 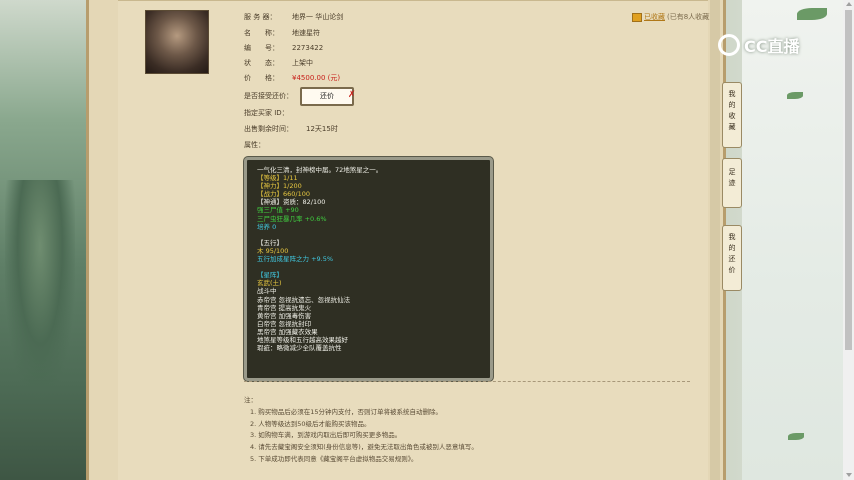 I want to click on panel-scrollbar, so click(x=715, y=240).